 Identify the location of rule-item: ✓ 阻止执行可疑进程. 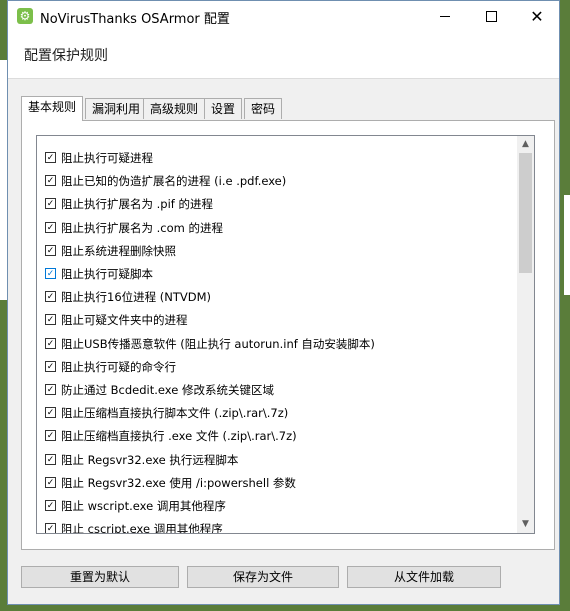
(99, 158).